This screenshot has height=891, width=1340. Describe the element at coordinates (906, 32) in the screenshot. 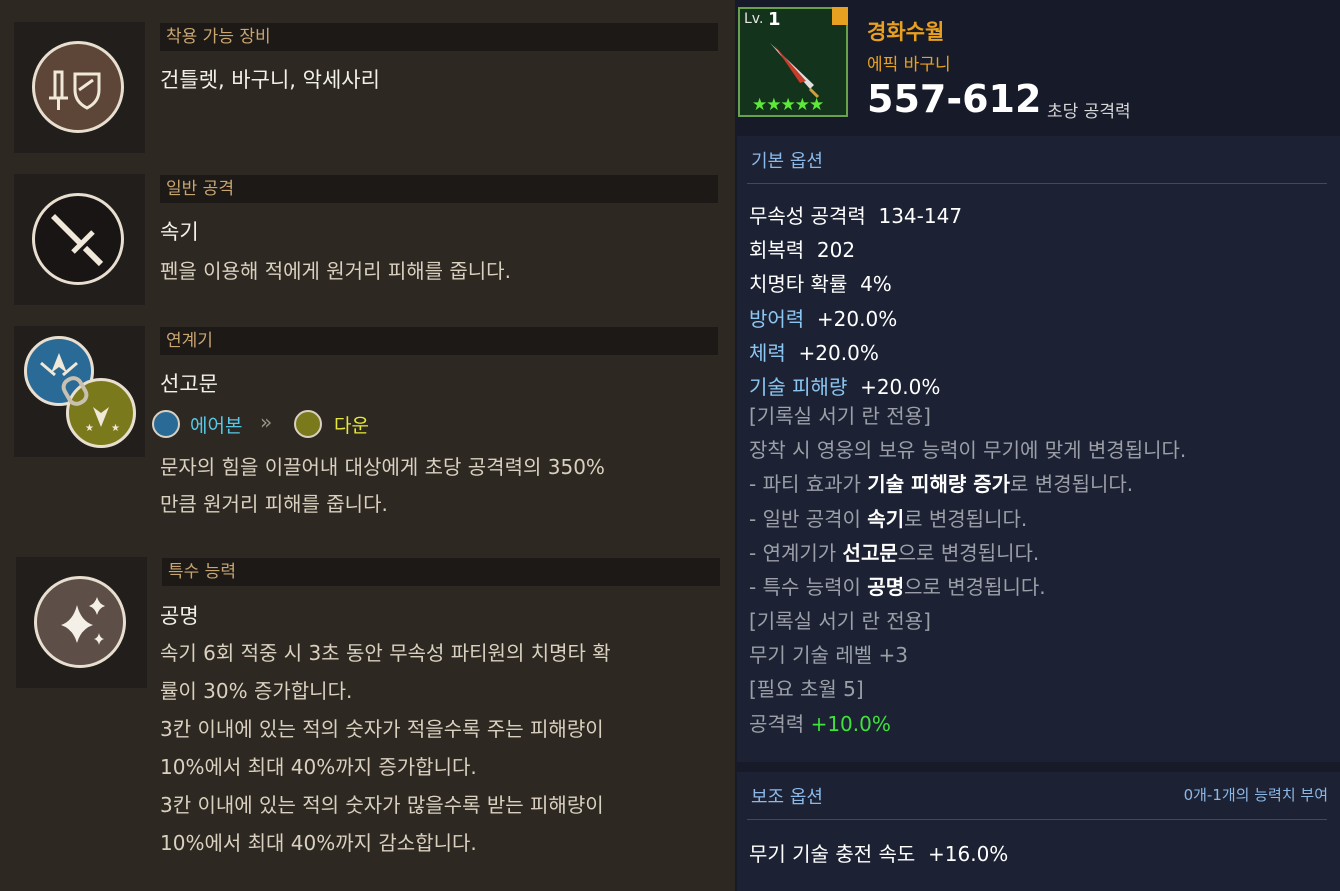

I see `item-name: 경화수월` at that location.